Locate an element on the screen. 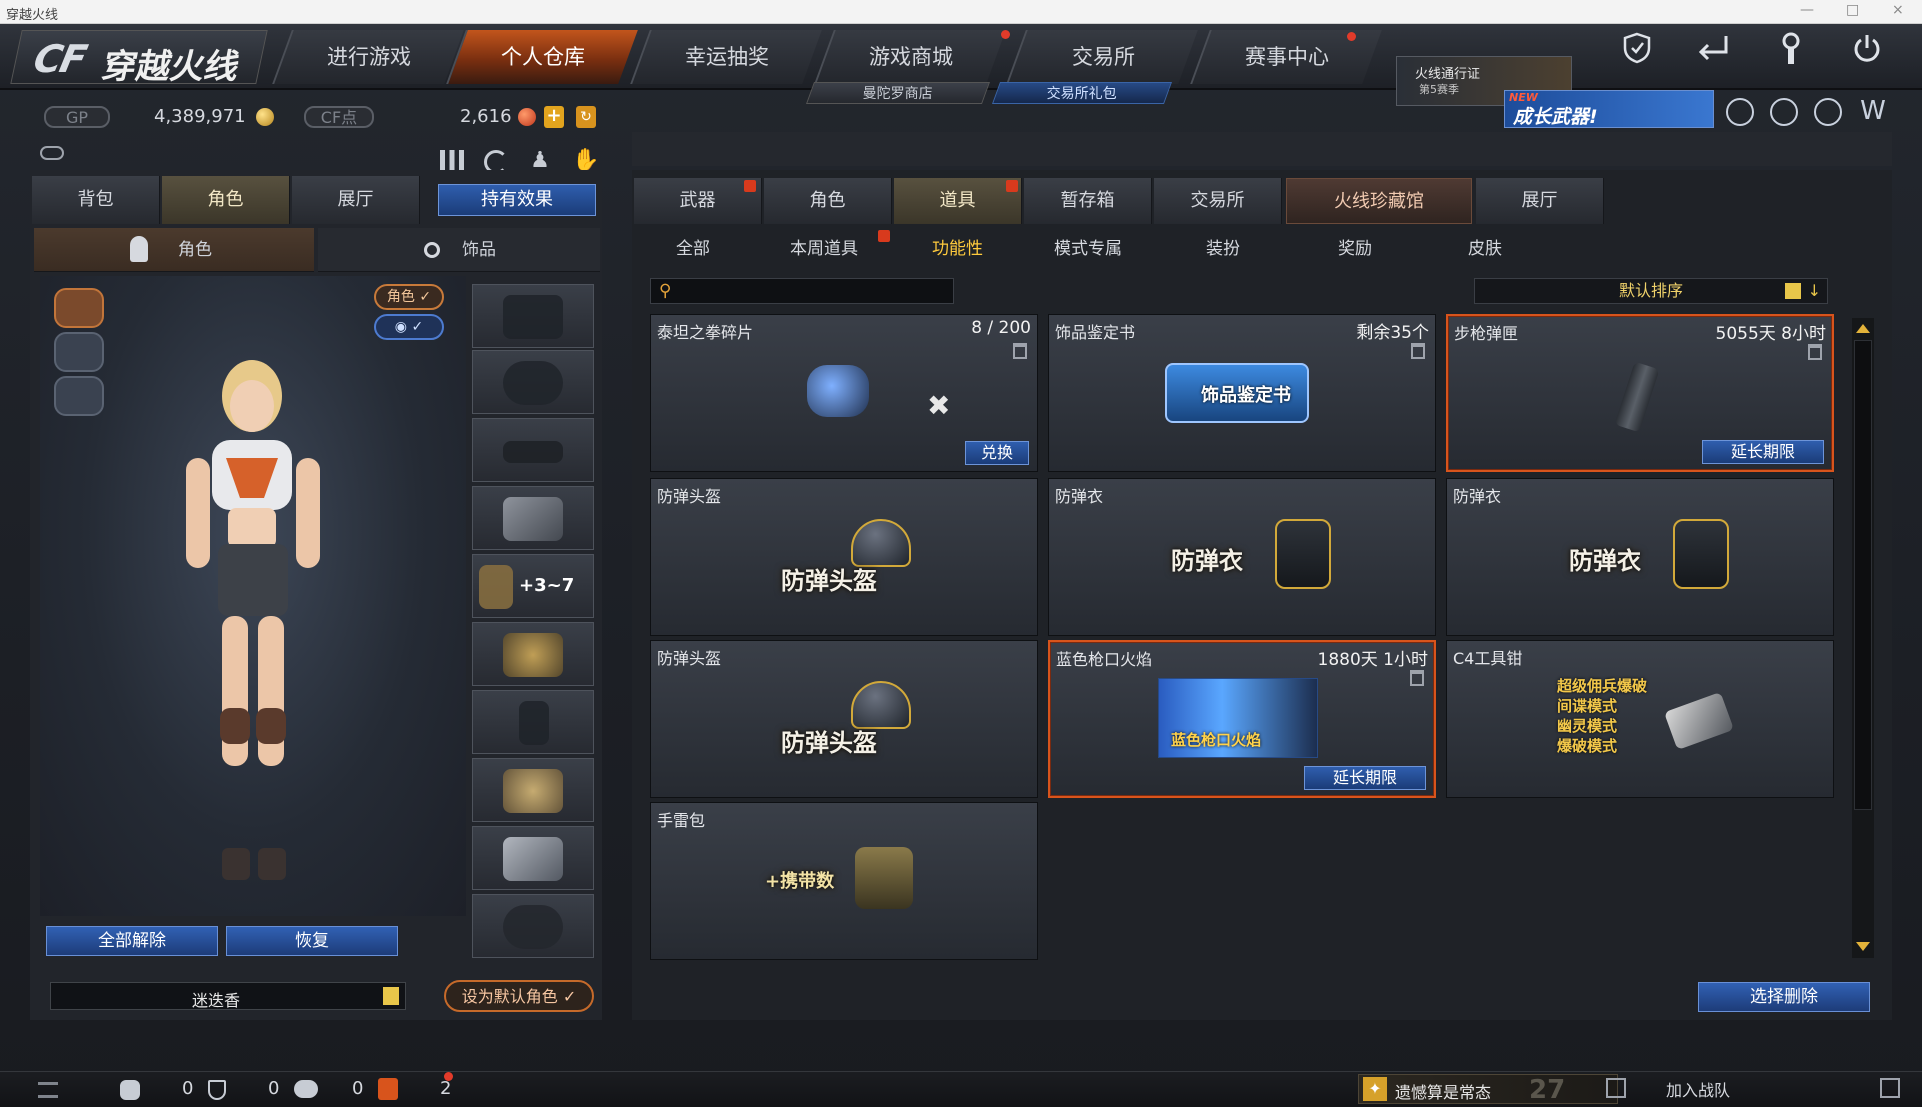  list-icon is located at coordinates (391, 996).